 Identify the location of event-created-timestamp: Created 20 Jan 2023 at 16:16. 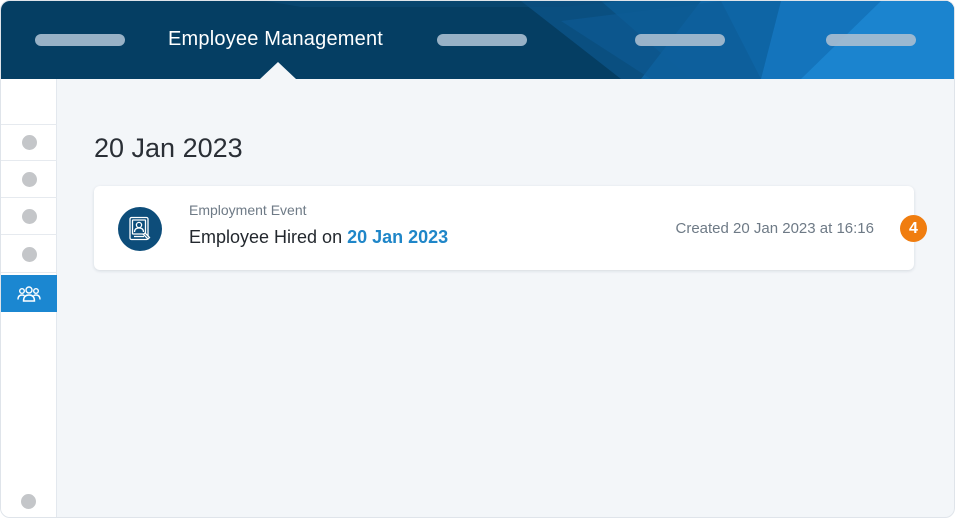
(775, 228).